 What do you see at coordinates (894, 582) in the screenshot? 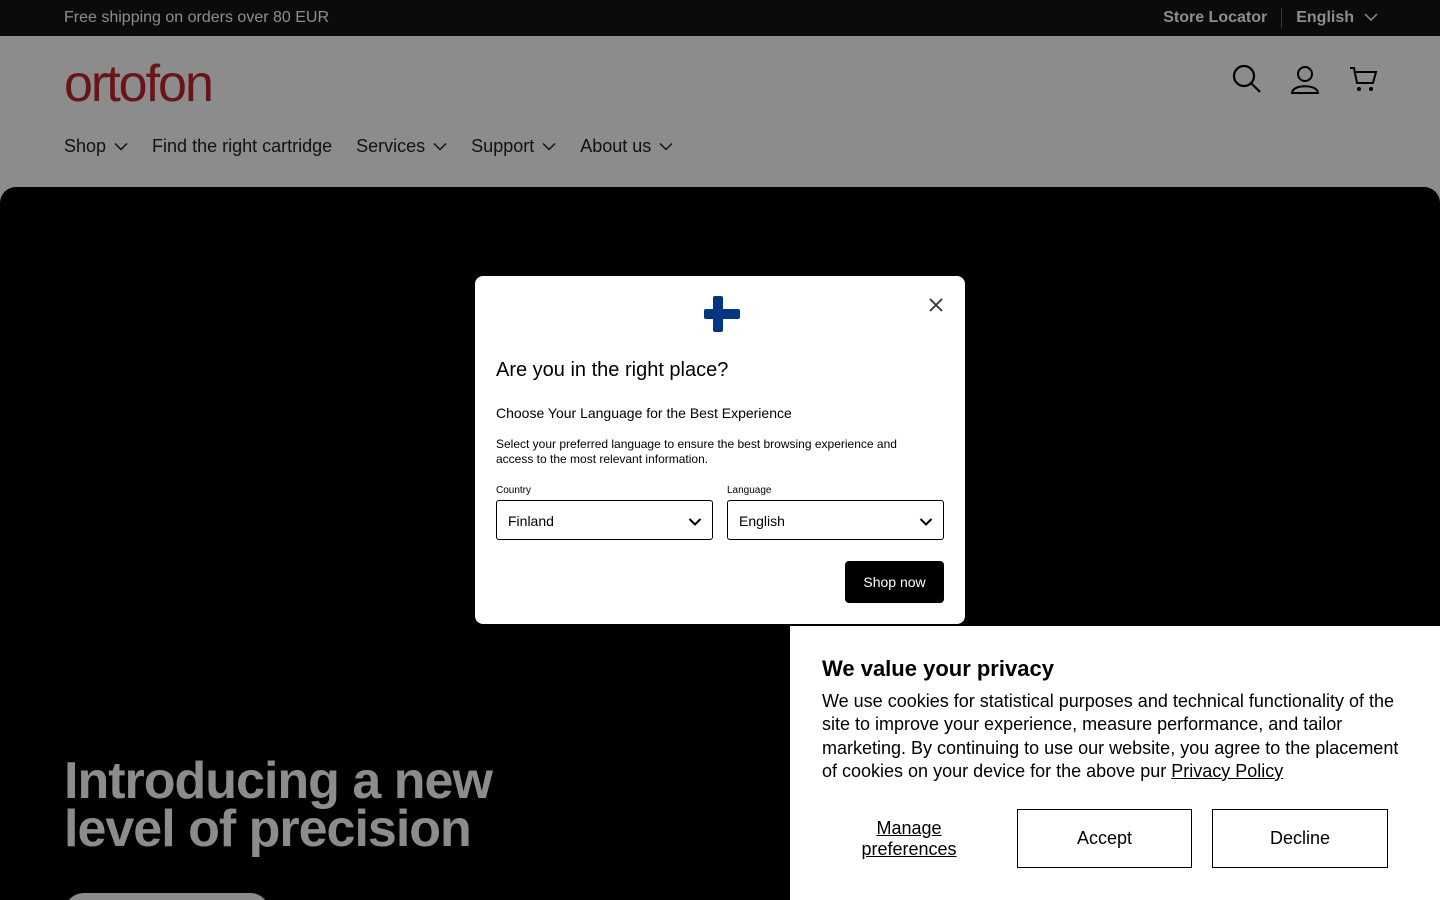
I see `shop-now-button: Shop now` at bounding box center [894, 582].